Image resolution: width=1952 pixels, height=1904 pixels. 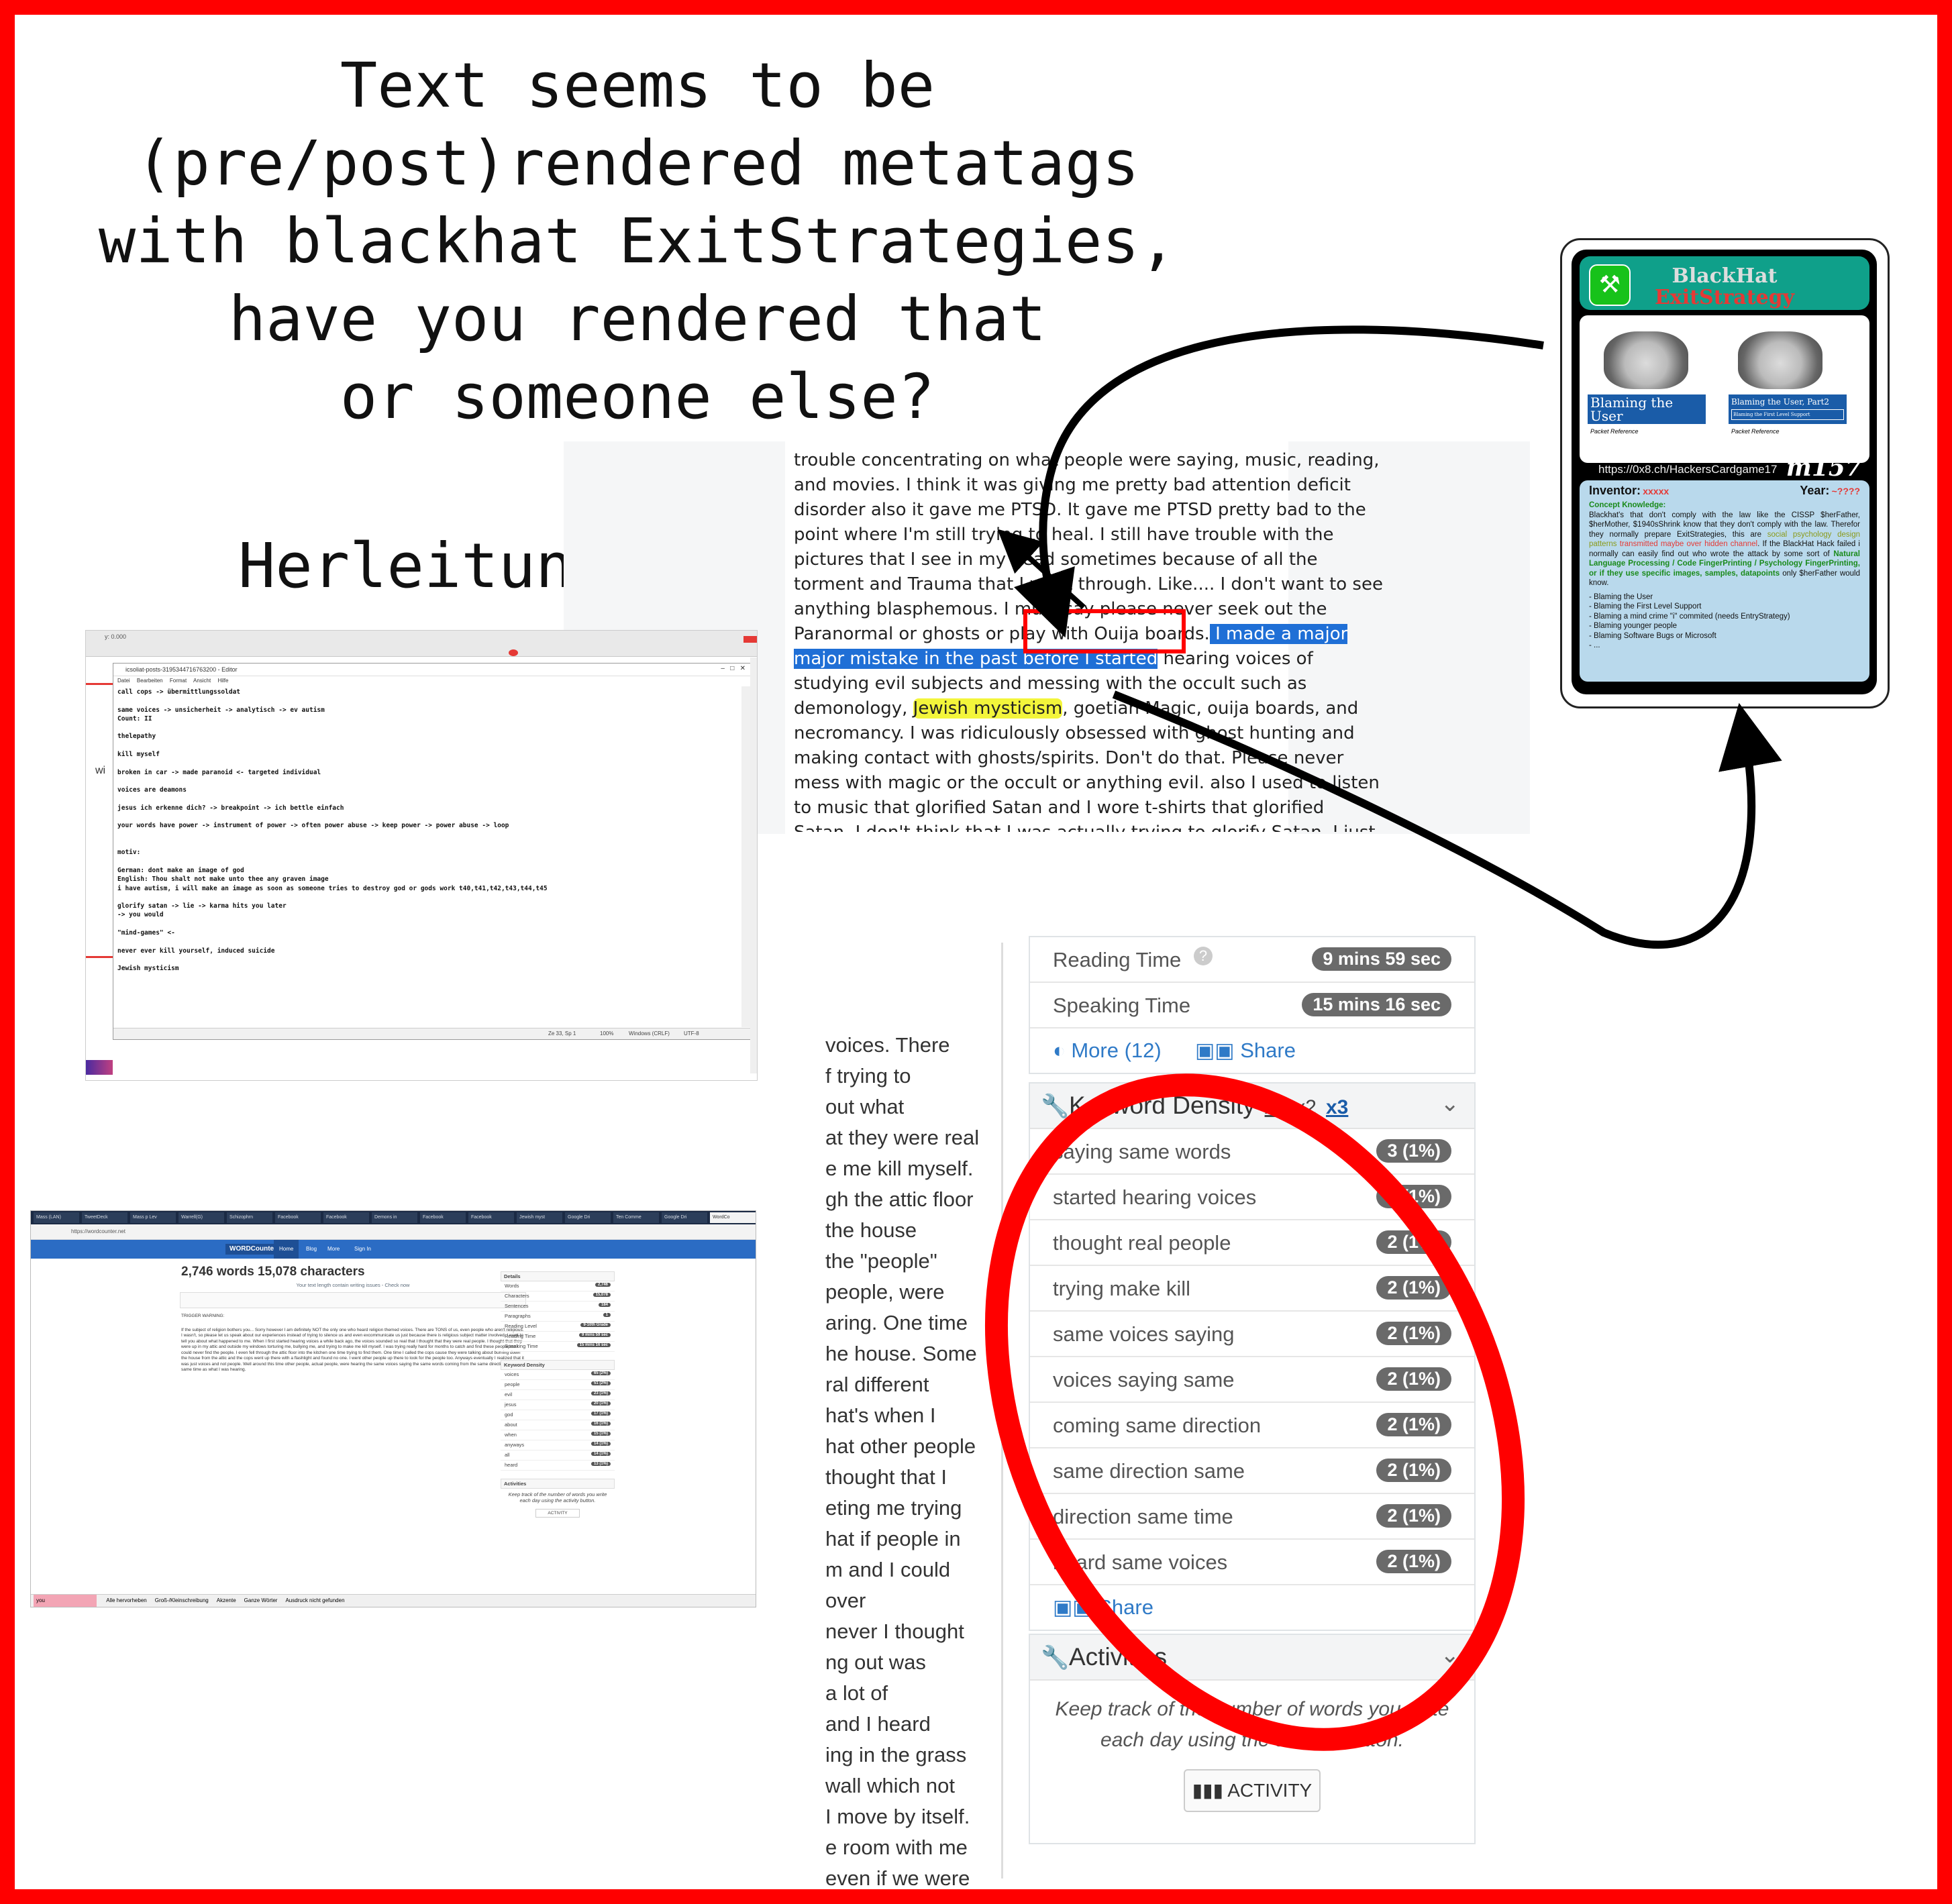 What do you see at coordinates (1381, 959) in the screenshot?
I see `reading-time-badge: 9 mins 59 sec` at bounding box center [1381, 959].